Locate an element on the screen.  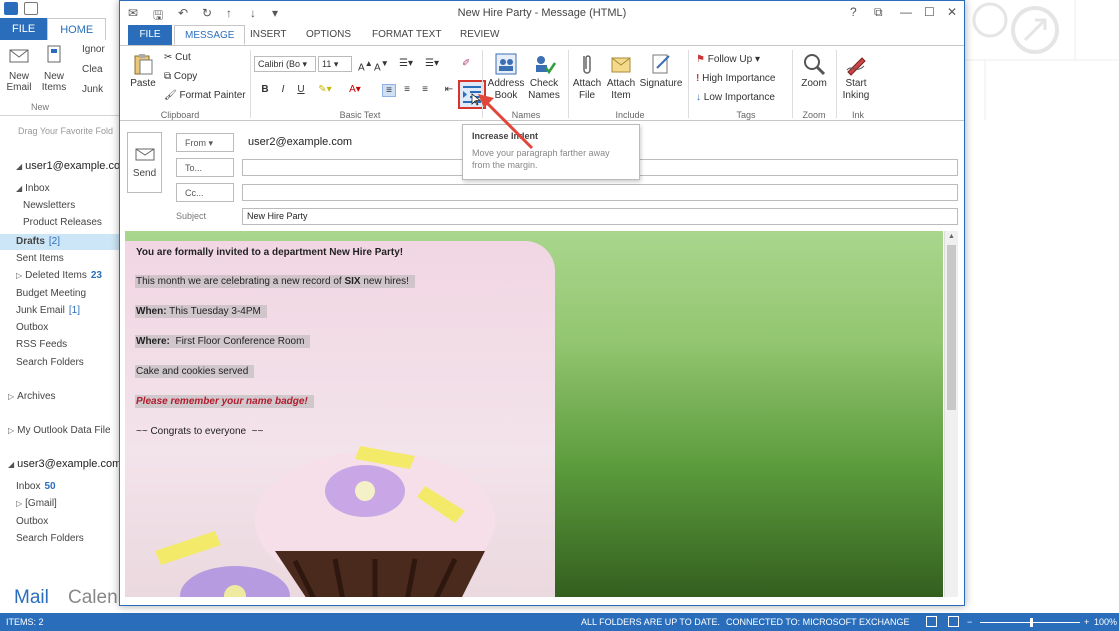
tab-review: REVIEW is located at coordinates (479, 35).